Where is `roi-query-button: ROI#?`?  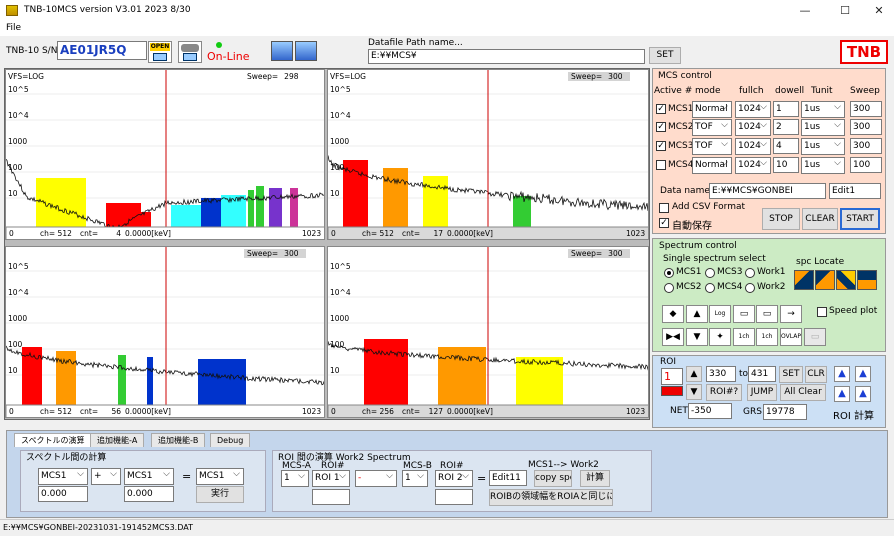 roi-query-button: ROI#? is located at coordinates (724, 392).